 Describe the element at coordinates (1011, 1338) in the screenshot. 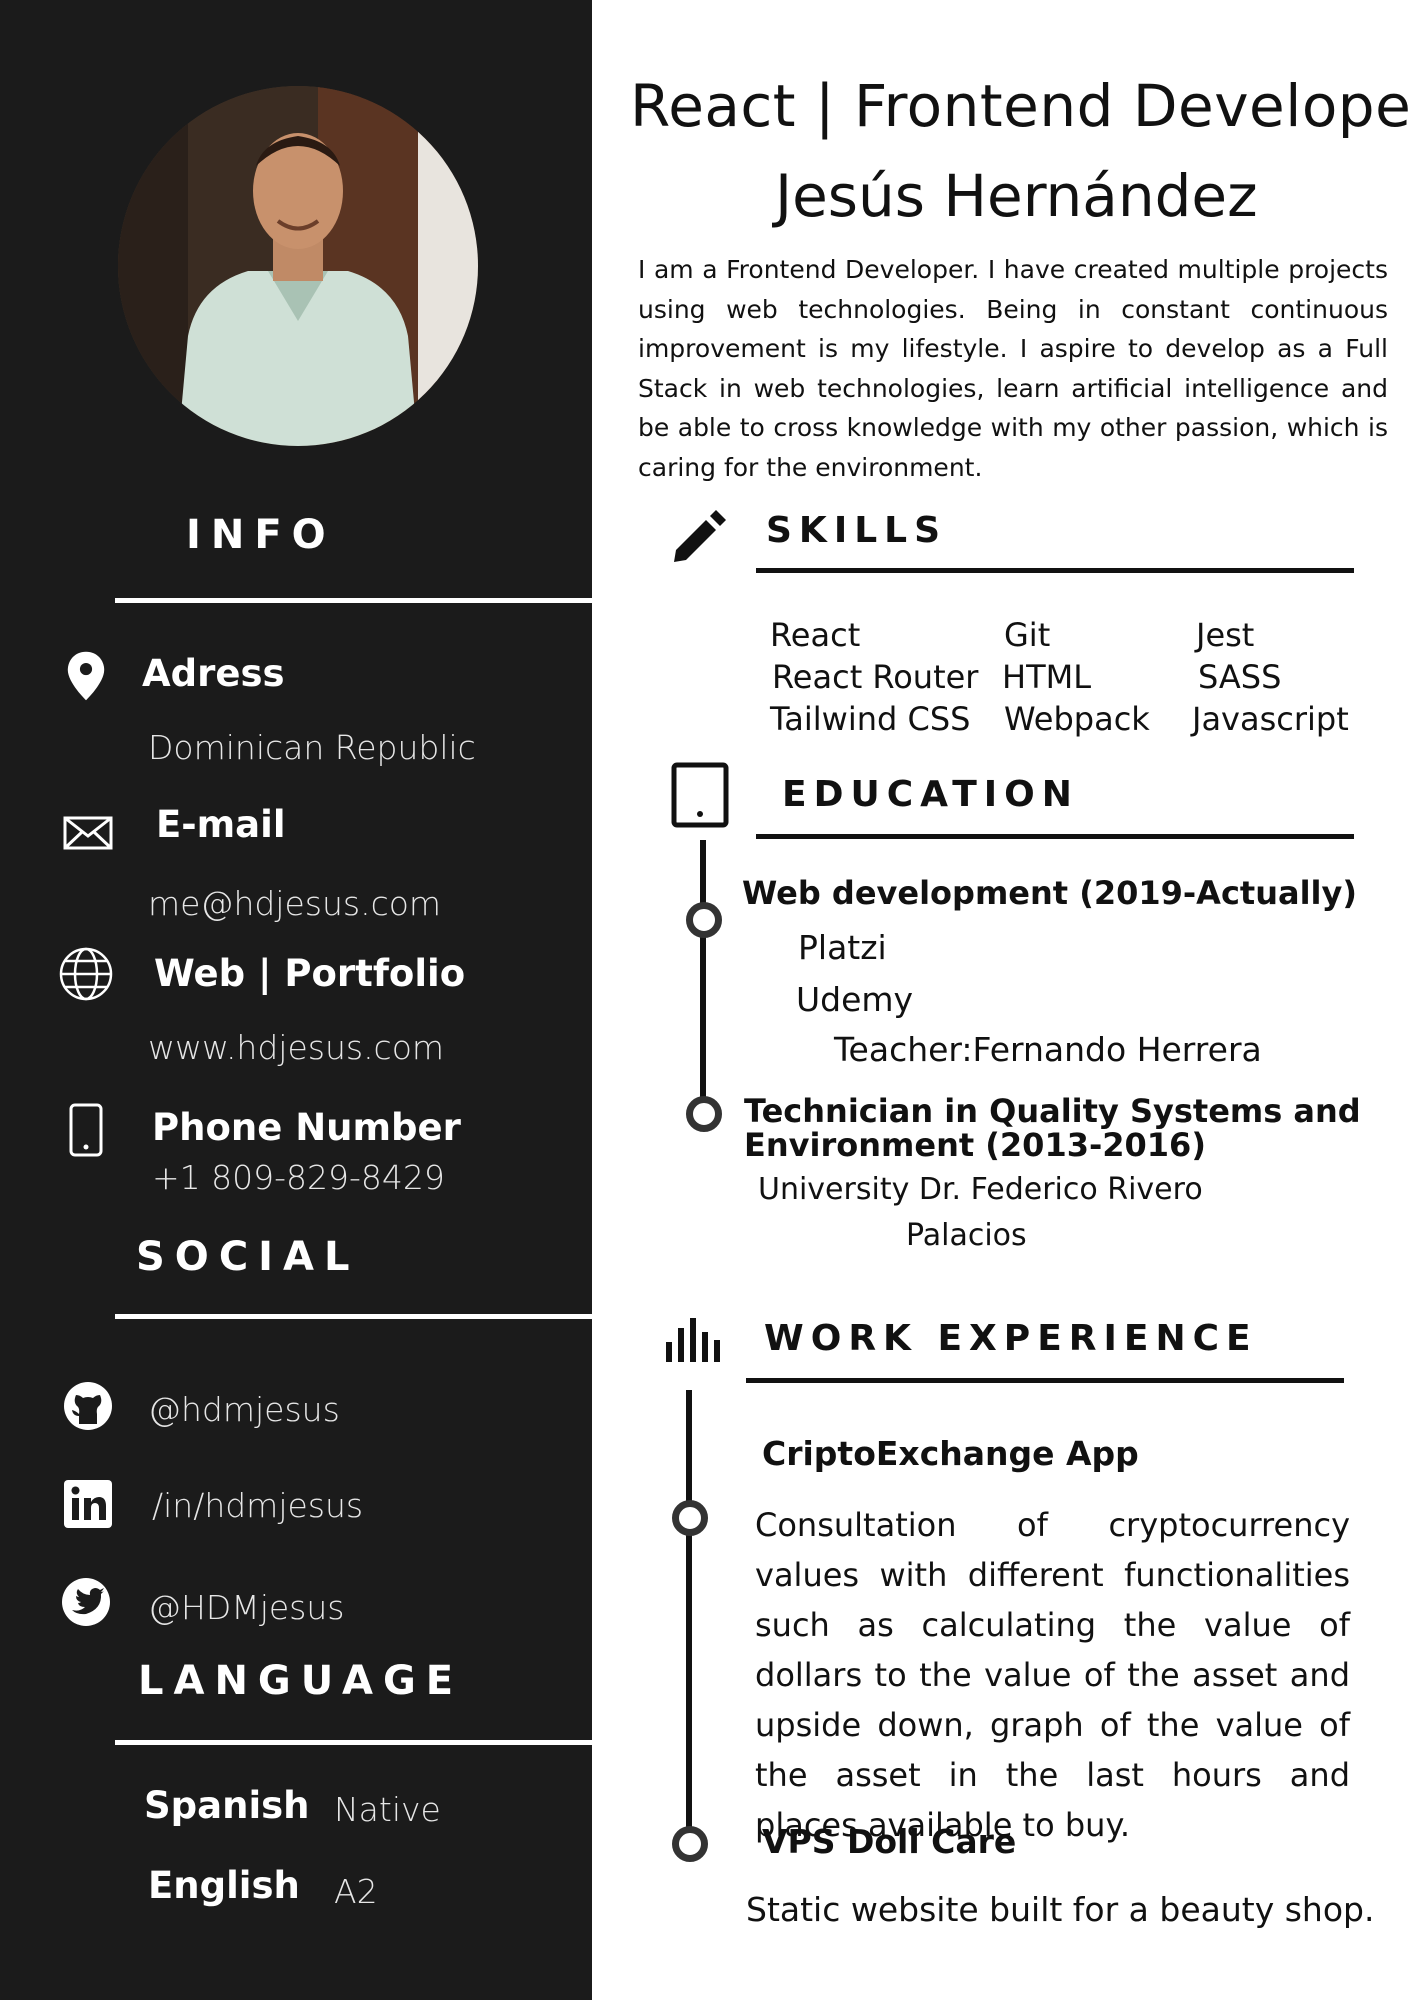

I see `work-heading: WORK EXPERIENCE` at that location.